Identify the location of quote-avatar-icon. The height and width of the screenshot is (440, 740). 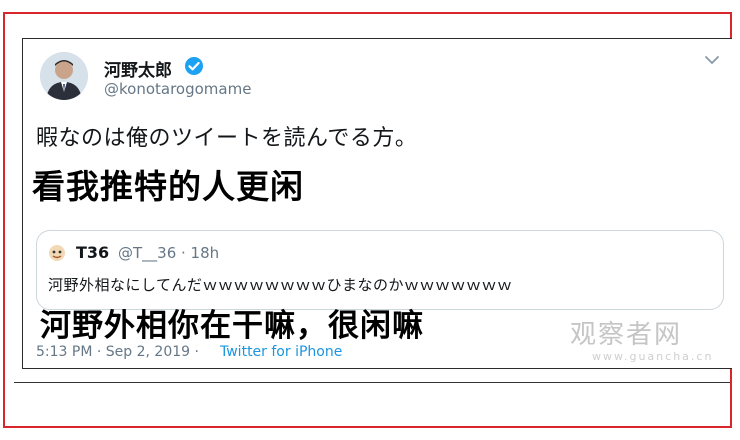
(57, 253).